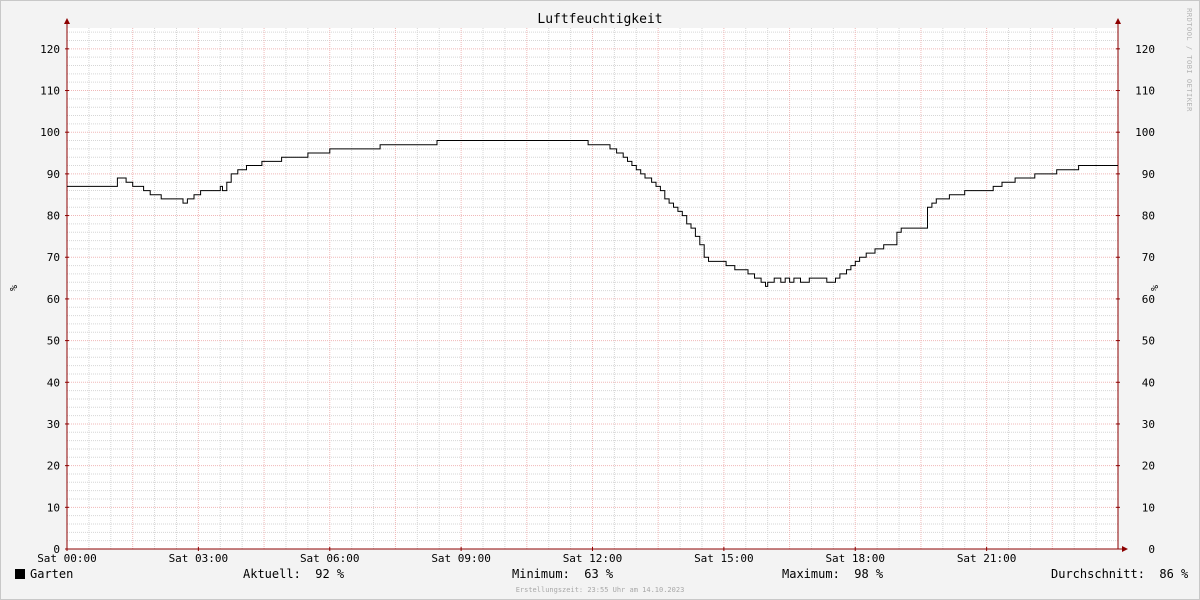 Image resolution: width=1200 pixels, height=600 pixels. What do you see at coordinates (1145, 91) in the screenshot?
I see `y-tick-label-right: 110` at bounding box center [1145, 91].